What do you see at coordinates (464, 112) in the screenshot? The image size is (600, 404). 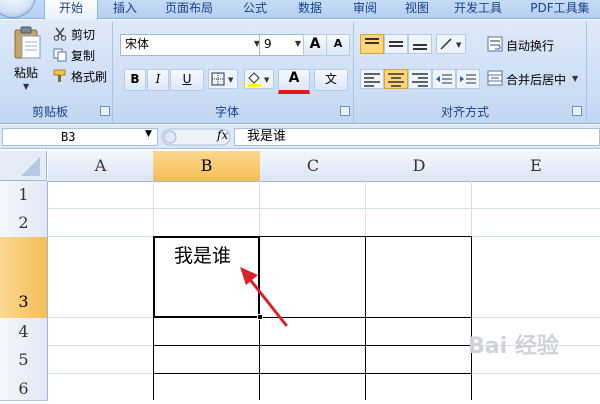 I see `alignment-group-label: 对齐方式` at bounding box center [464, 112].